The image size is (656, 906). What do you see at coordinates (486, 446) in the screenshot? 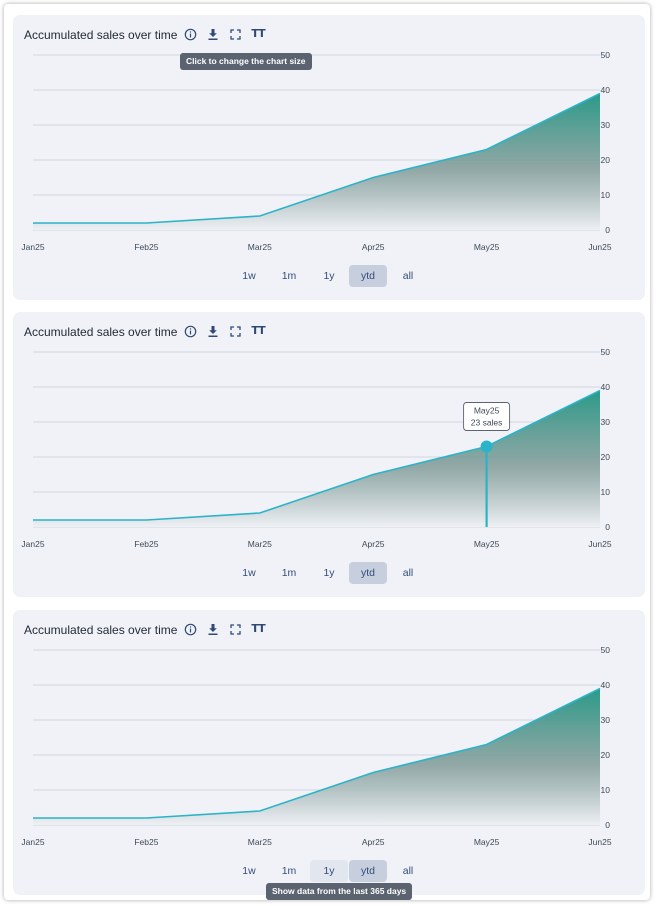
I see `point-marker` at bounding box center [486, 446].